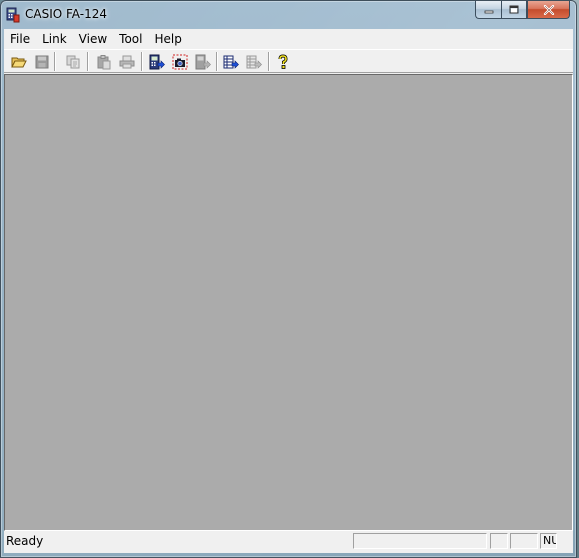 This screenshot has height=558, width=579. What do you see at coordinates (288, 15) in the screenshot?
I see `title-bar: CASIO FA-124` at bounding box center [288, 15].